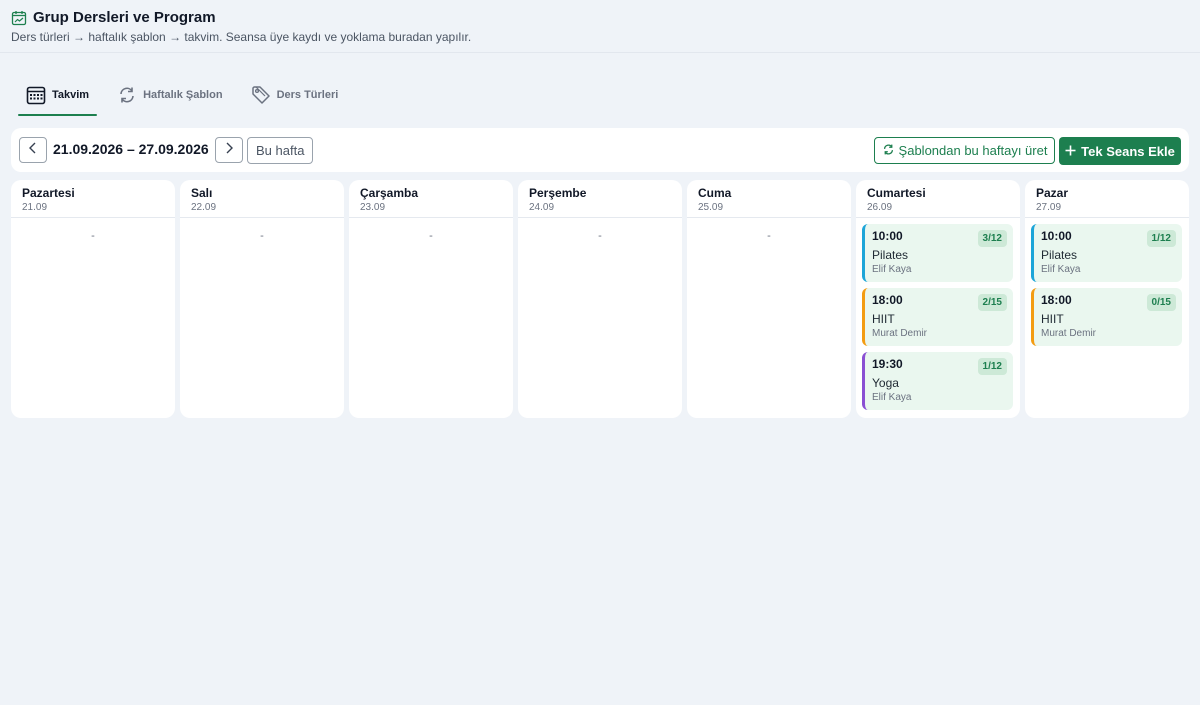 This screenshot has width=1200, height=705. I want to click on day-column-thursday: Perşembe 24.09 -, so click(600, 299).